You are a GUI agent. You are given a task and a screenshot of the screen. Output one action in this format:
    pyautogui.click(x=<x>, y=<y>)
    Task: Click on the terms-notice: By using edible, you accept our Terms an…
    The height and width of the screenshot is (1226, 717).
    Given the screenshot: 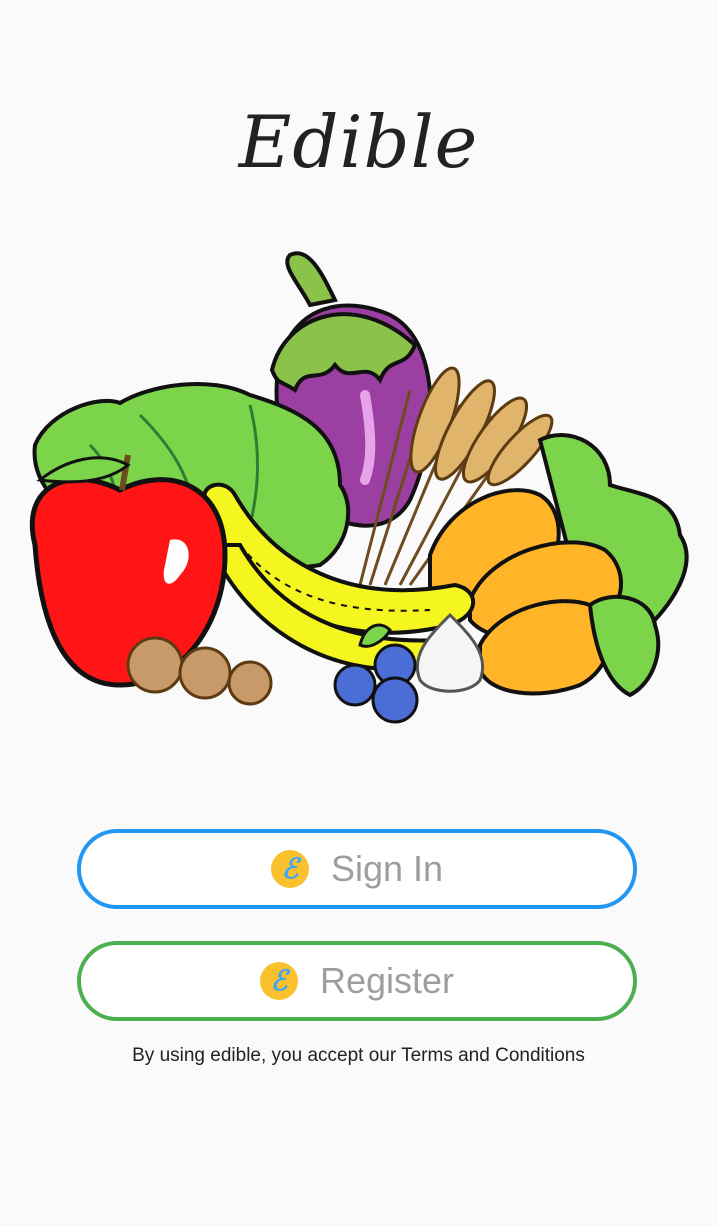 What is the action you would take?
    pyautogui.click(x=358, y=1056)
    